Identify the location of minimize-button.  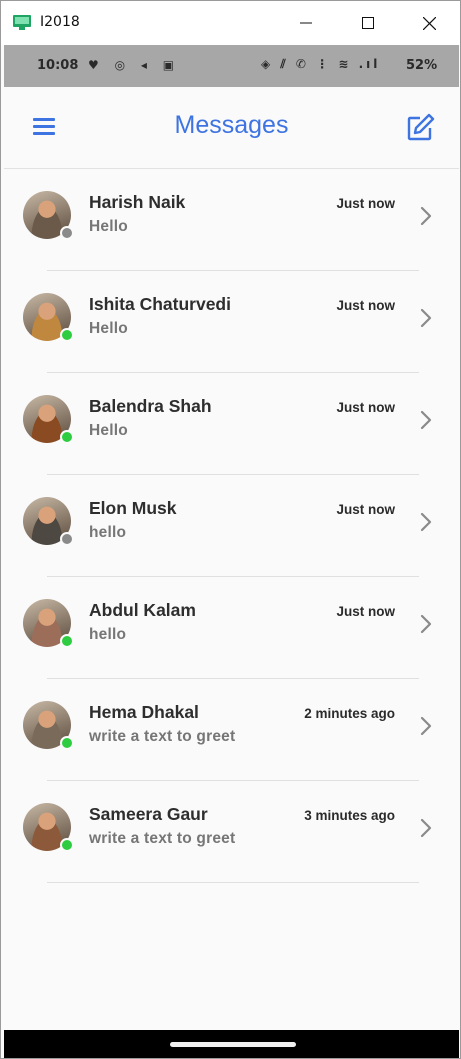
(306, 23).